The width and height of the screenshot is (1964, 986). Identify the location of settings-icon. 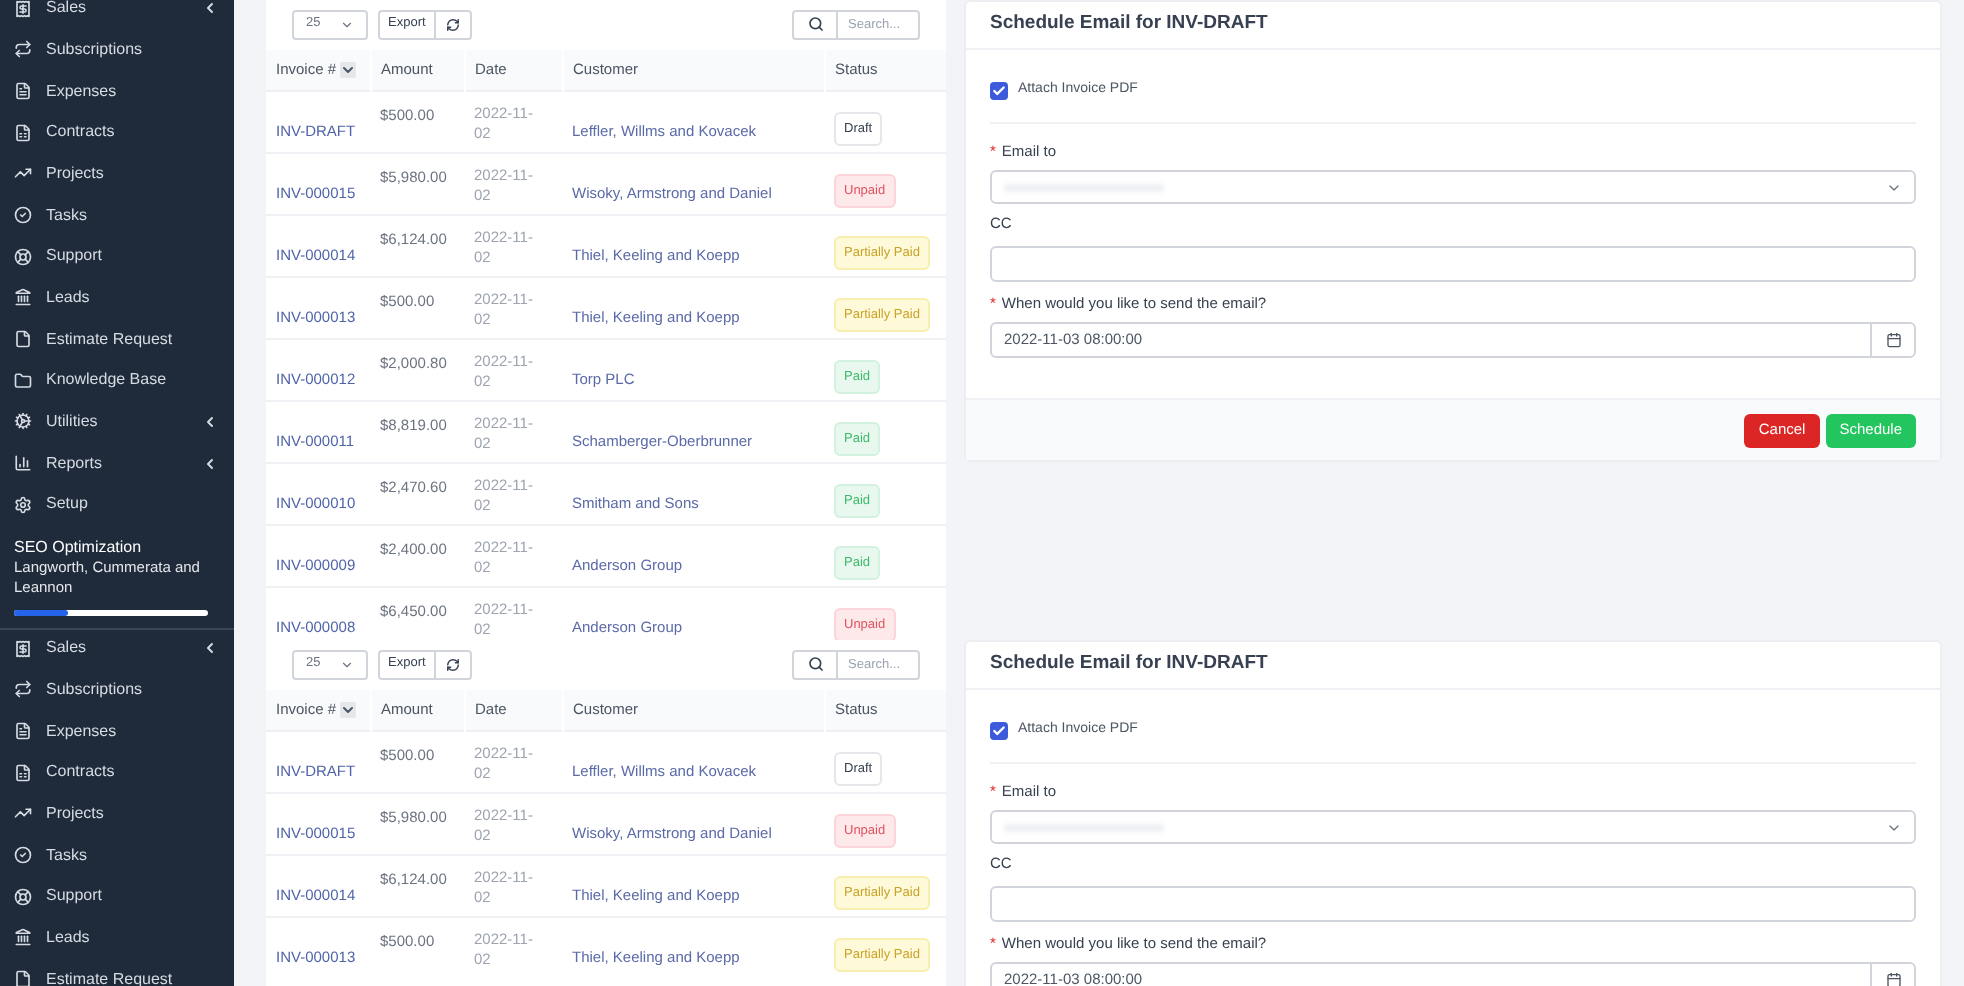
(23, 504).